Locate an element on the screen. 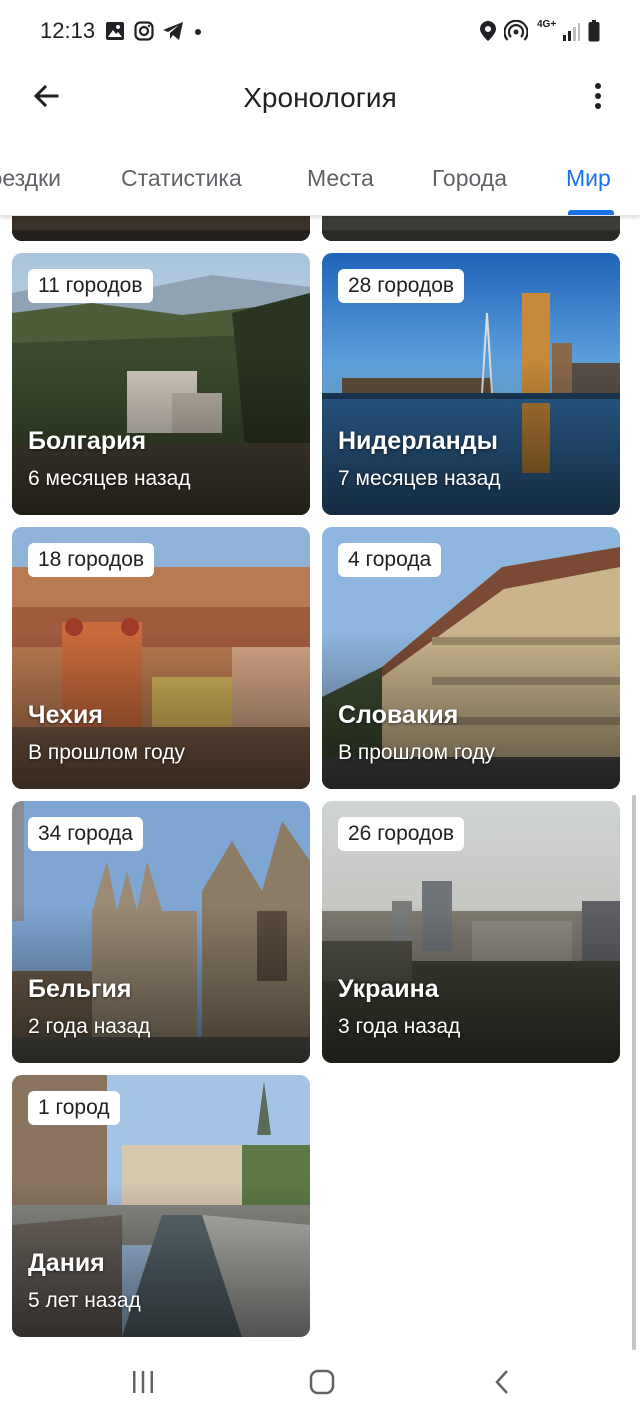  instagram-icon is located at coordinates (144, 31).